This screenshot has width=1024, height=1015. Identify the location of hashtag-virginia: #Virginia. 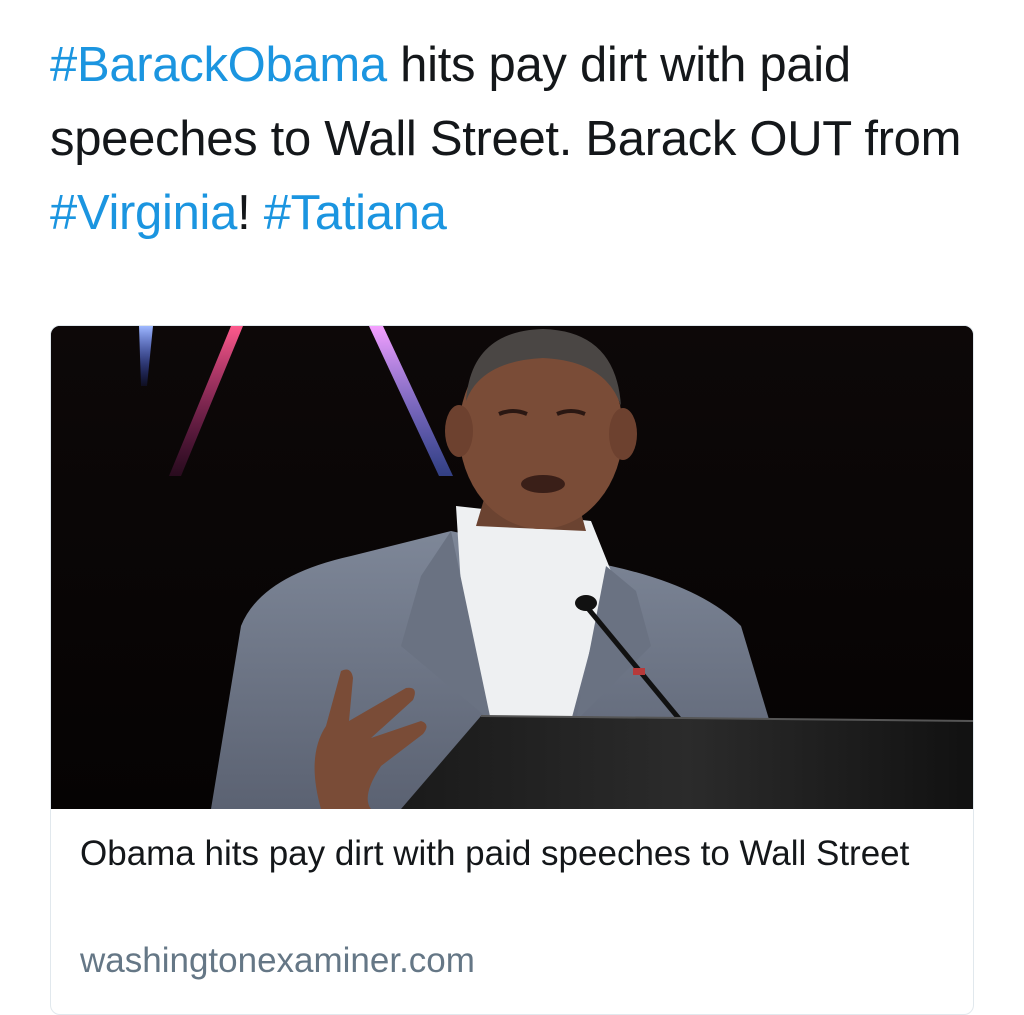
(143, 213).